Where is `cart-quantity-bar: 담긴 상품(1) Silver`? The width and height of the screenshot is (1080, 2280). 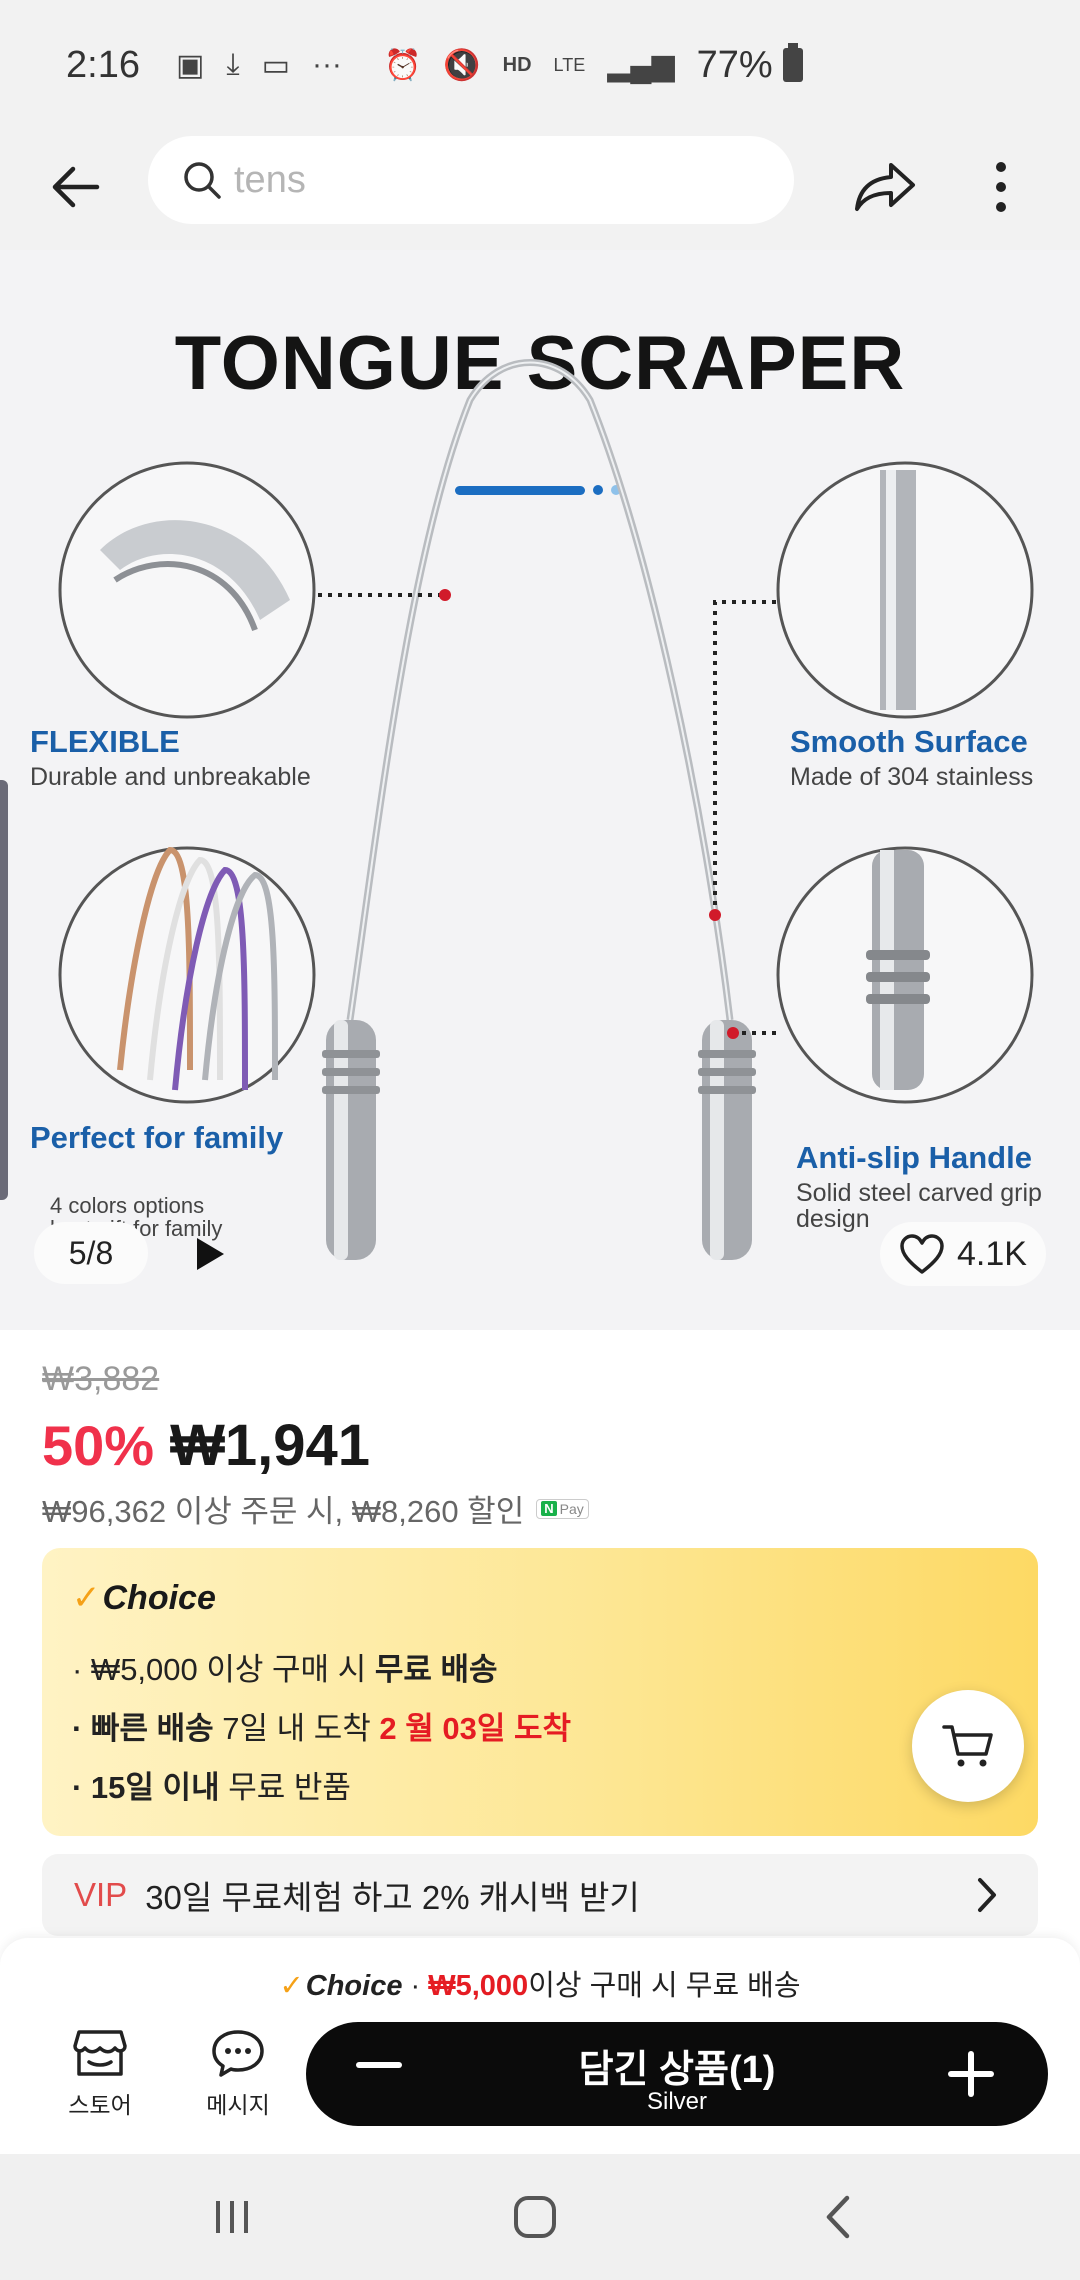 cart-quantity-bar: 담긴 상품(1) Silver is located at coordinates (677, 2074).